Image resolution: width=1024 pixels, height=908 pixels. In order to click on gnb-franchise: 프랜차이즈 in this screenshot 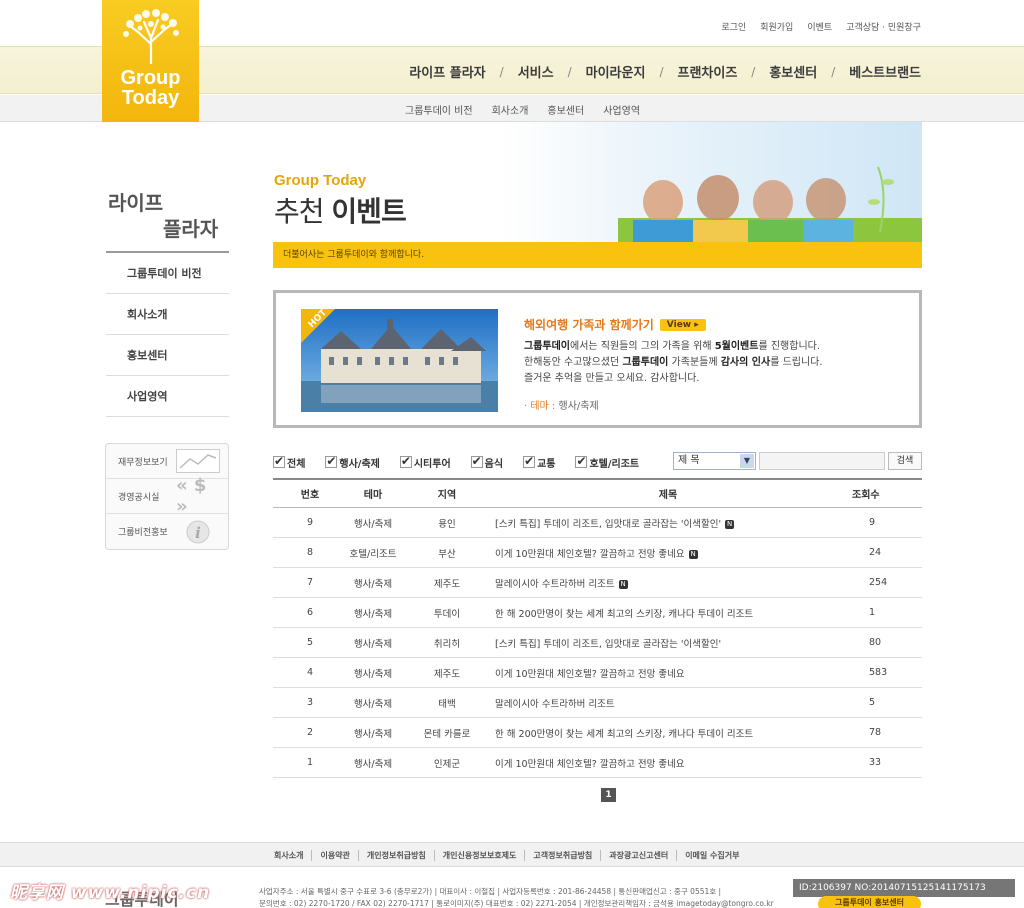, I will do `click(707, 71)`.